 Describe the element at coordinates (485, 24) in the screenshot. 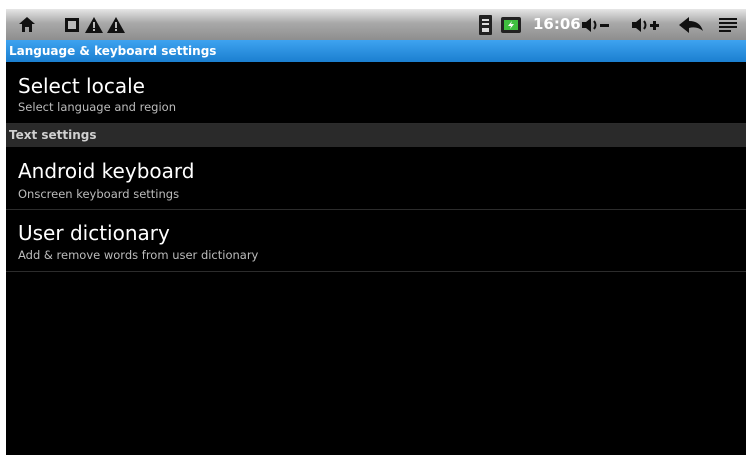

I see `signal-icon` at that location.